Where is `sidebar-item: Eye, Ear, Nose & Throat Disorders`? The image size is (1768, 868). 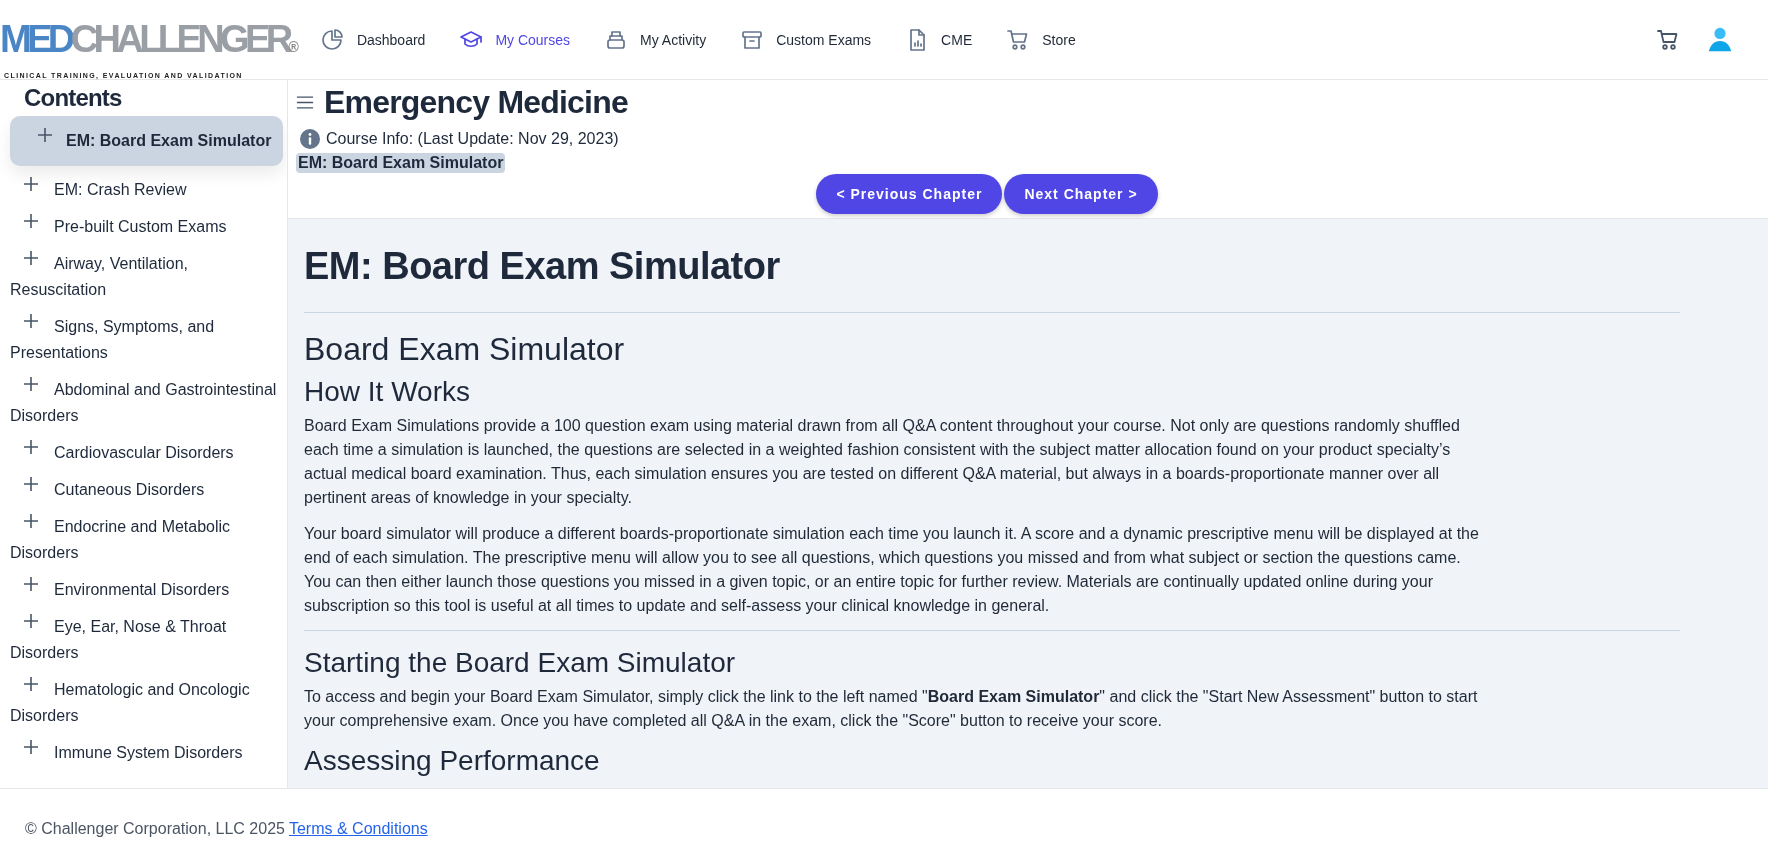 sidebar-item: Eye, Ear, Nose & Throat Disorders is located at coordinates (146, 640).